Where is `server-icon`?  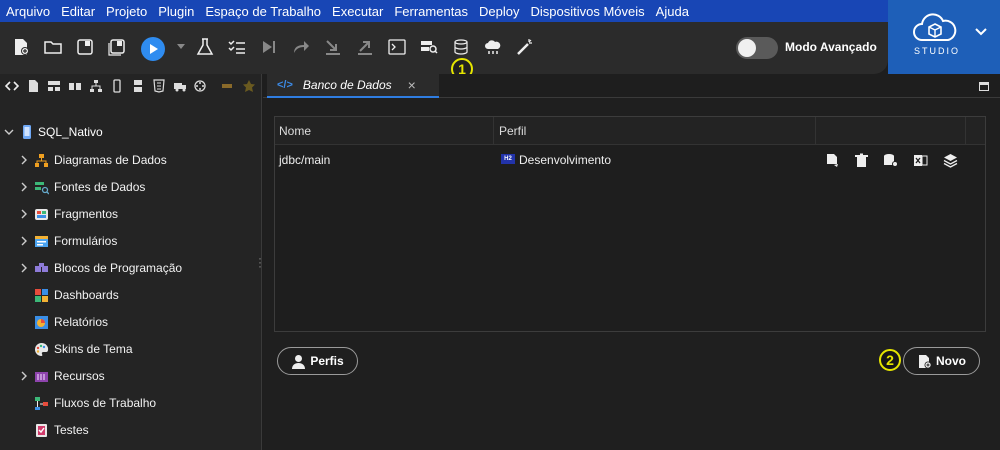 server-icon is located at coordinates (138, 86).